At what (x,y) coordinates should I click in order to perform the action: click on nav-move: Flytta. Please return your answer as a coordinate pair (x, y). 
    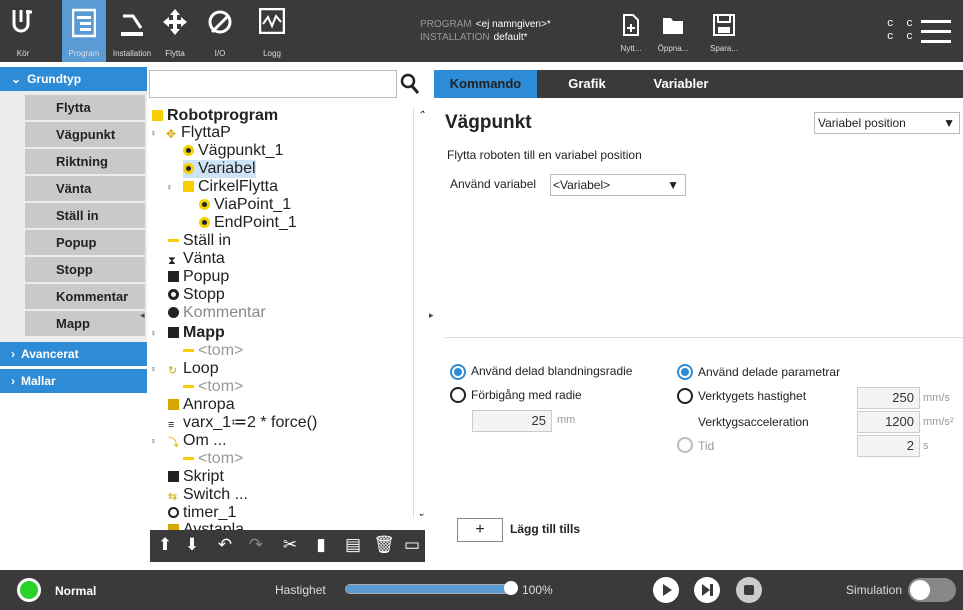
    Looking at the image, I should click on (175, 31).